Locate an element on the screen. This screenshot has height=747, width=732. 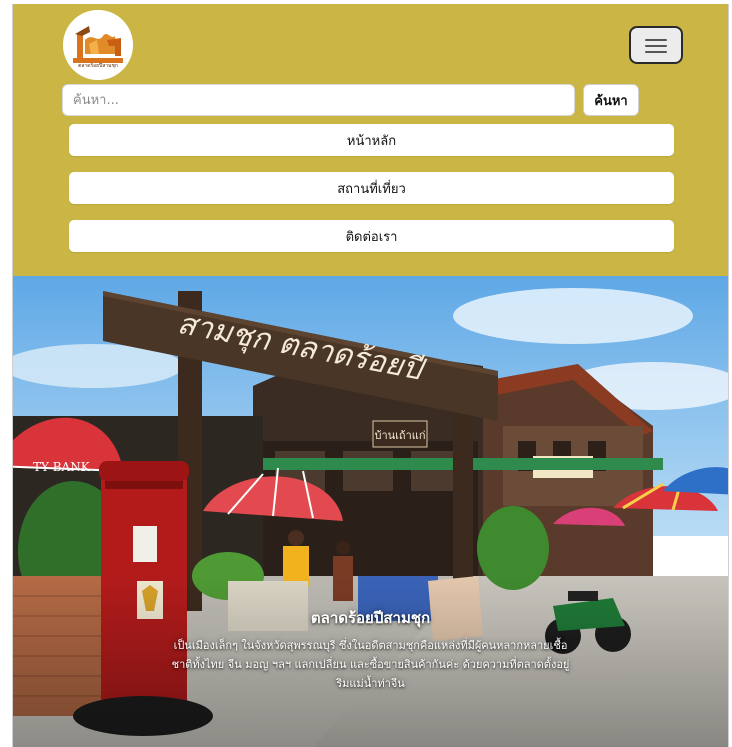
nav-item-label: ติดต่อเรา is located at coordinates (371, 237).